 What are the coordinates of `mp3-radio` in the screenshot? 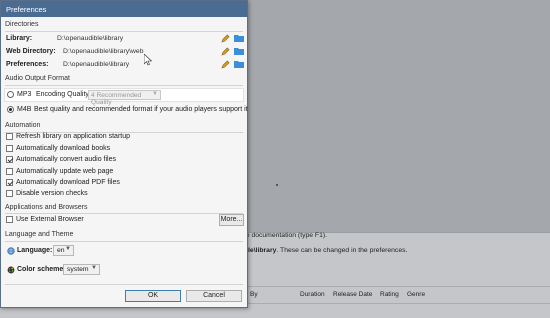 It's located at (10, 94).